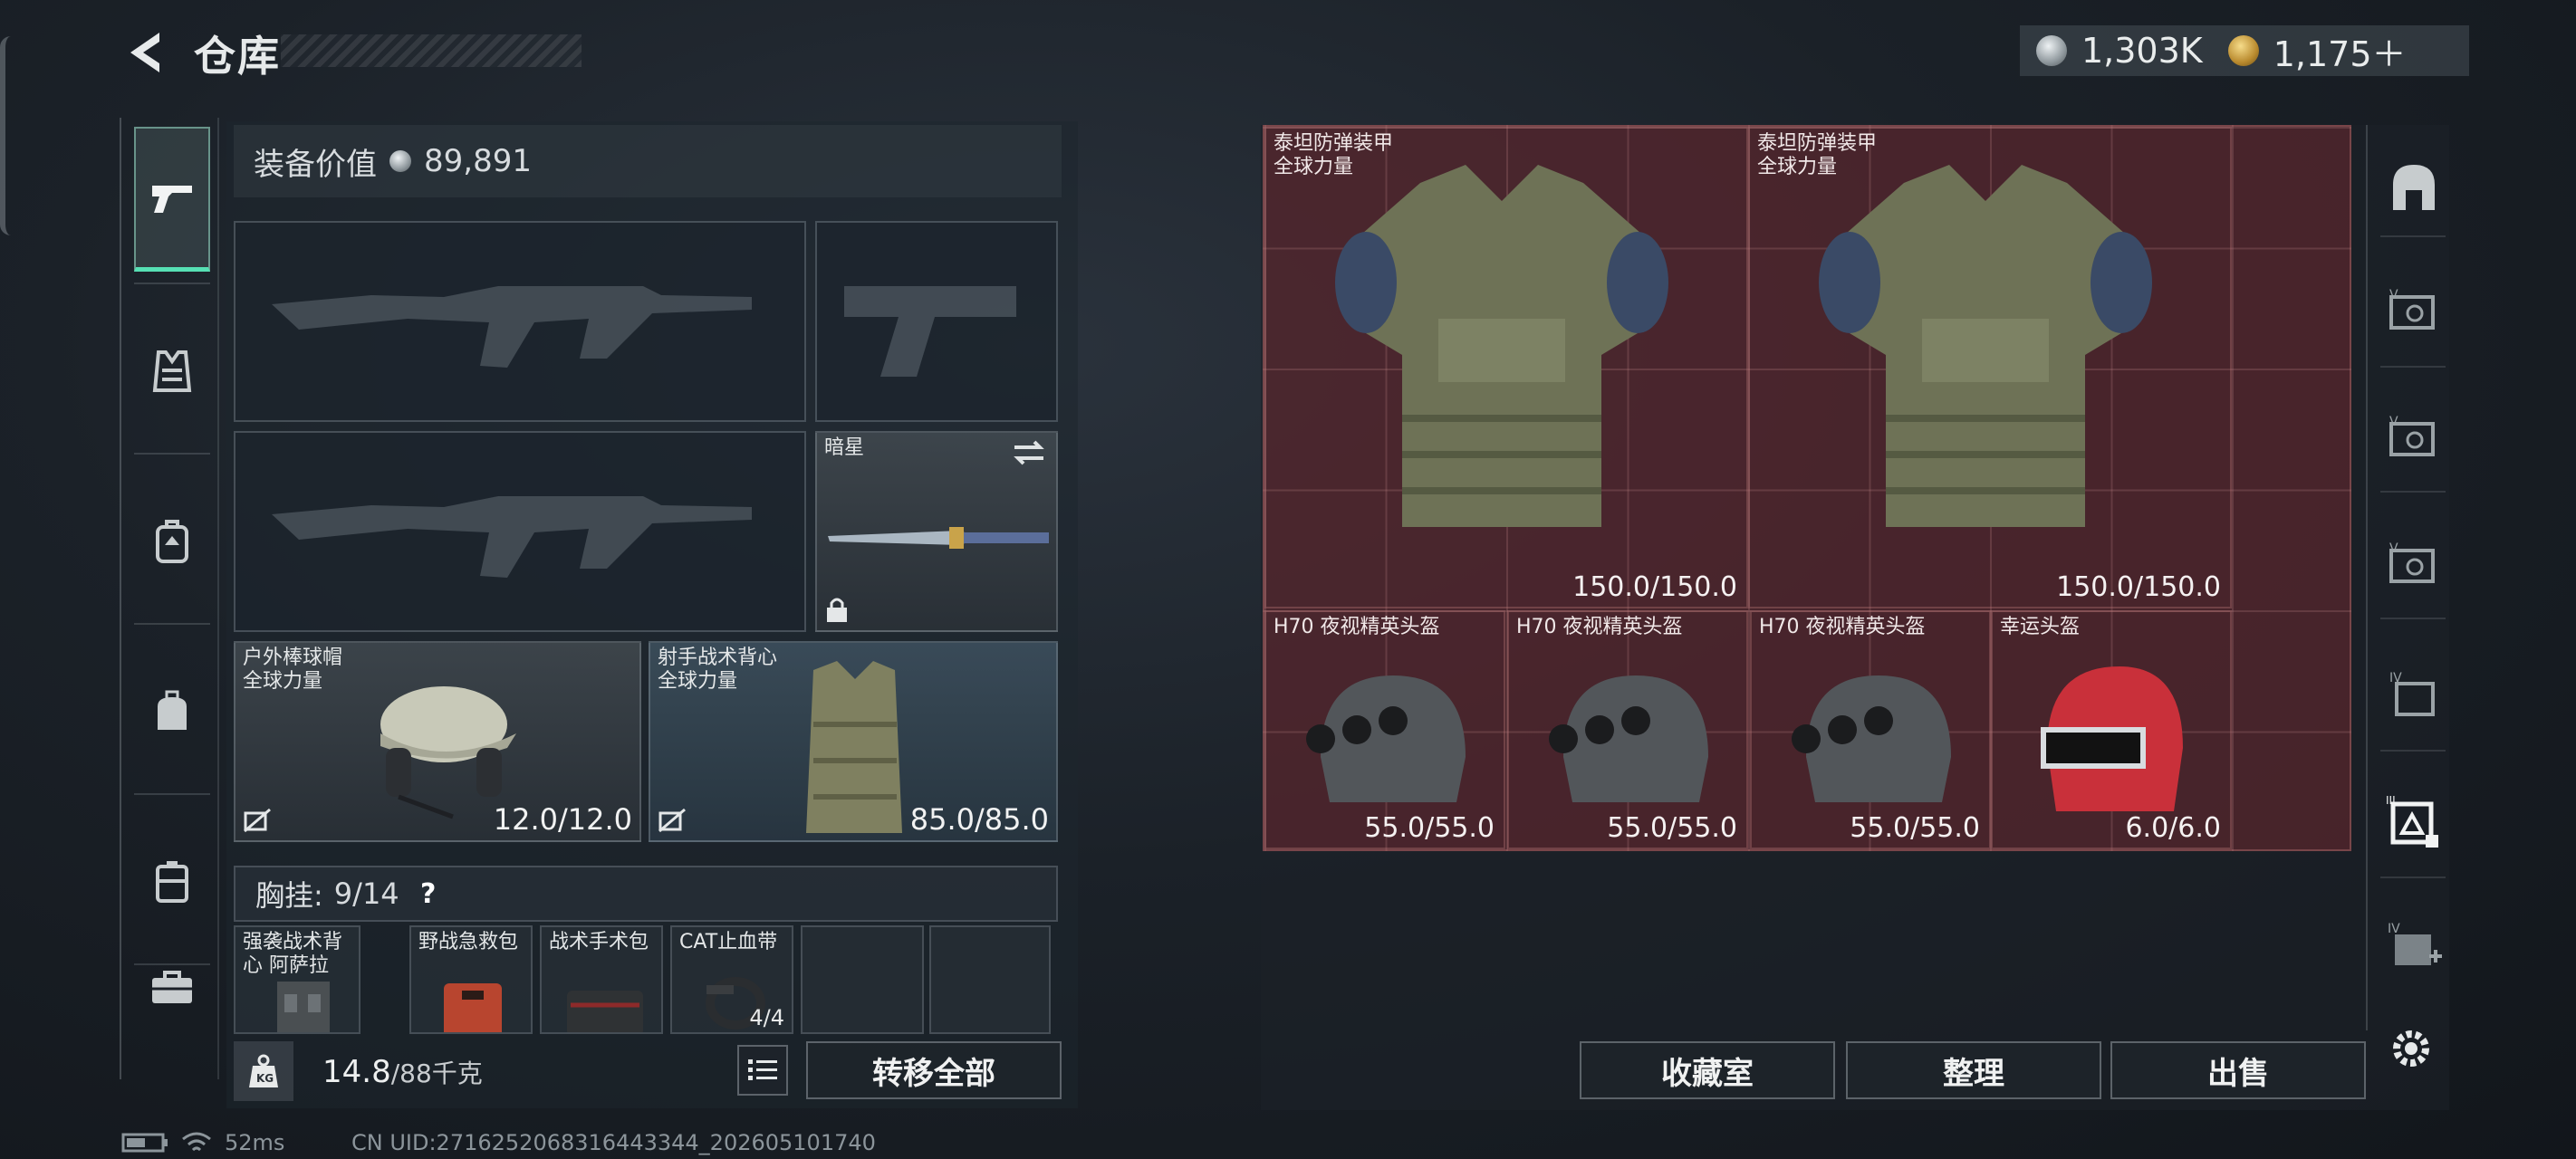 The width and height of the screenshot is (2576, 1159). Describe the element at coordinates (2414, 823) in the screenshot. I see `storage-tab-active: III` at that location.